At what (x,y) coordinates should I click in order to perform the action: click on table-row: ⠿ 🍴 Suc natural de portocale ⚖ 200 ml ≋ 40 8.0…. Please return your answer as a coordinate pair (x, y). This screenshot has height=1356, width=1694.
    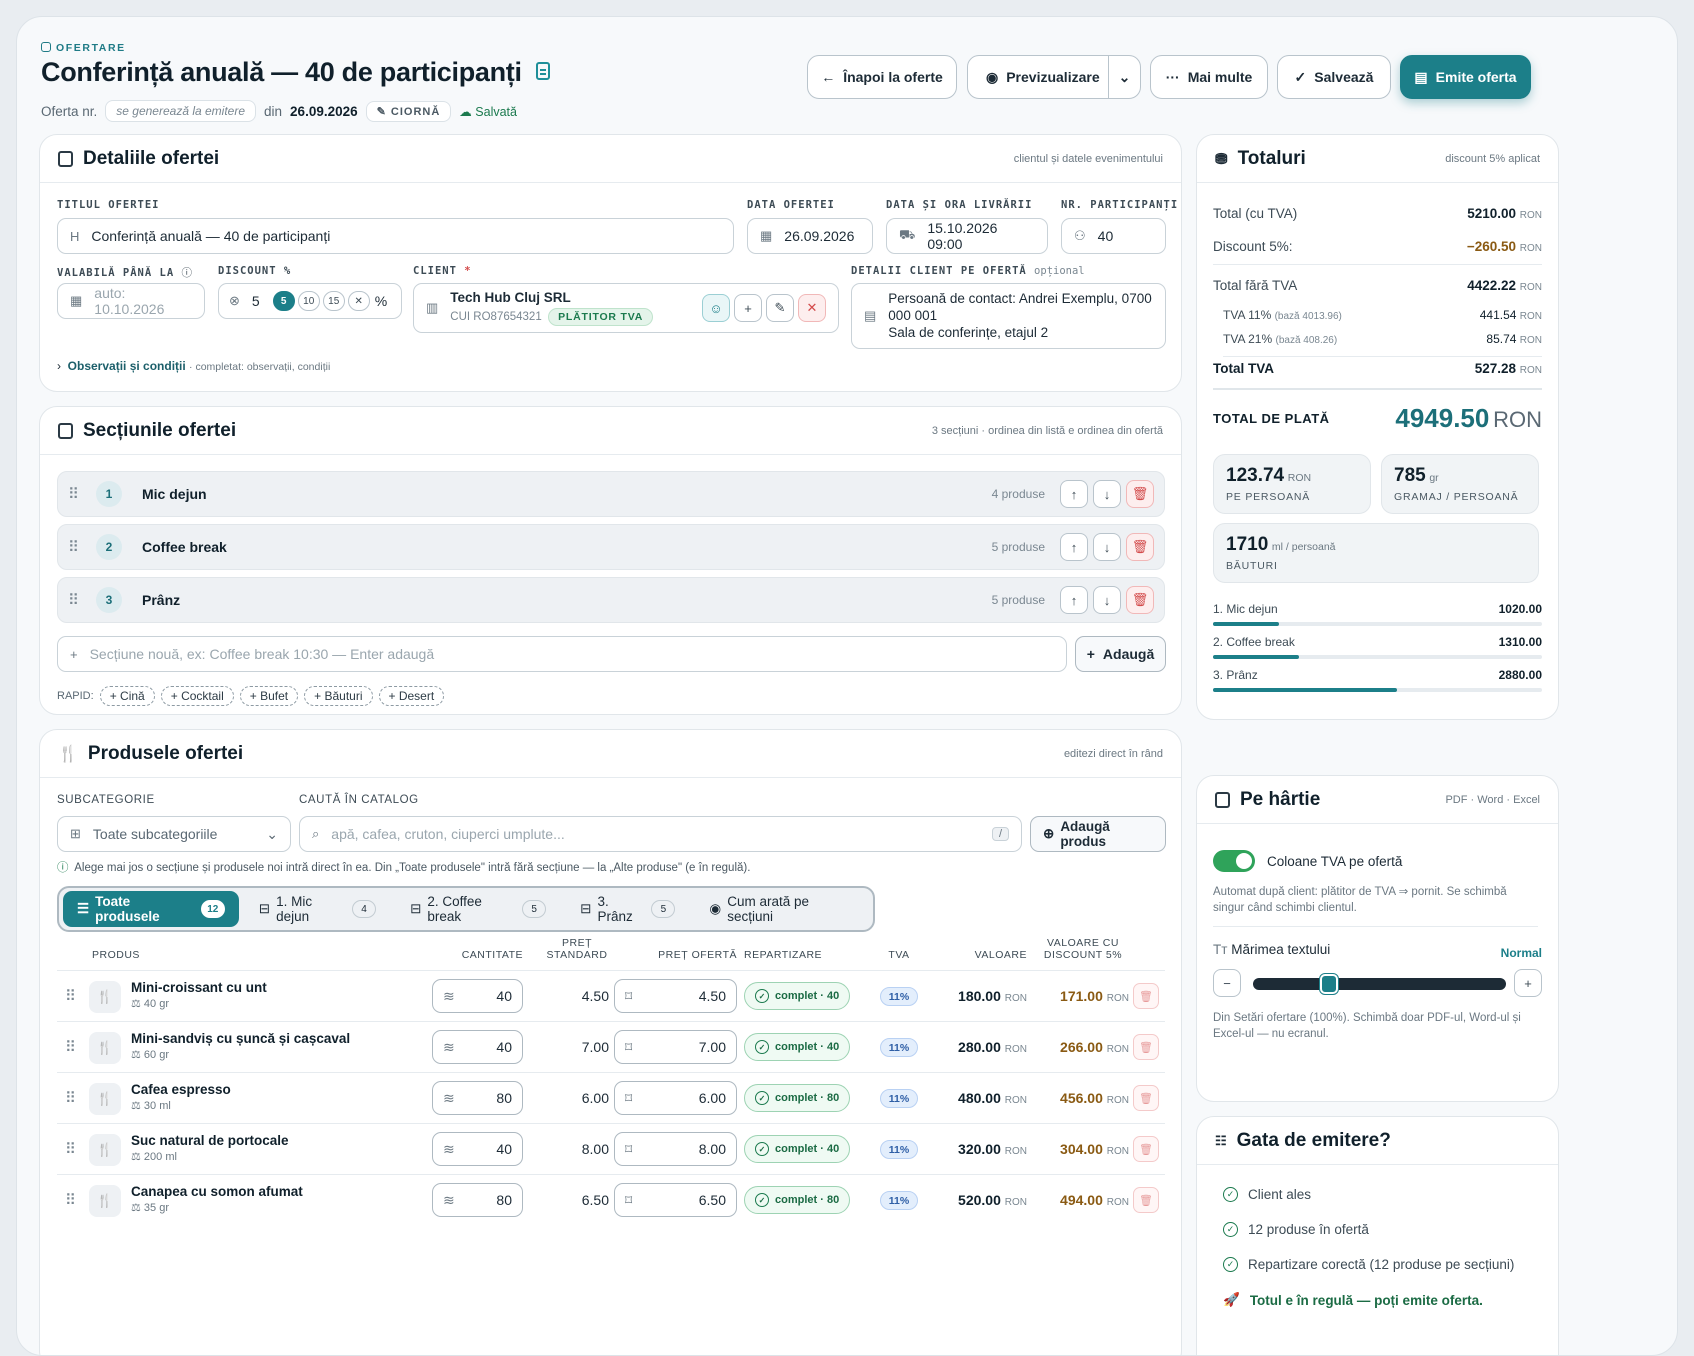
    Looking at the image, I should click on (611, 1148).